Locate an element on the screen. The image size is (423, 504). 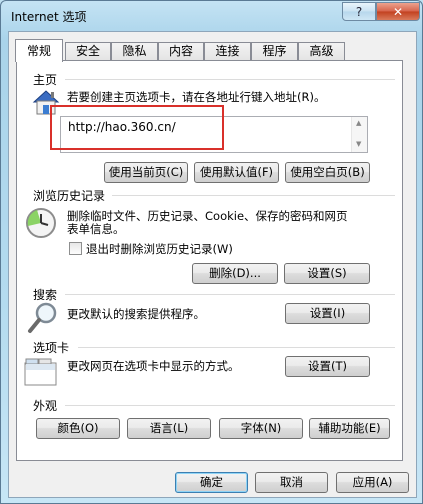
tab-privacy: 隐私 is located at coordinates (134, 51).